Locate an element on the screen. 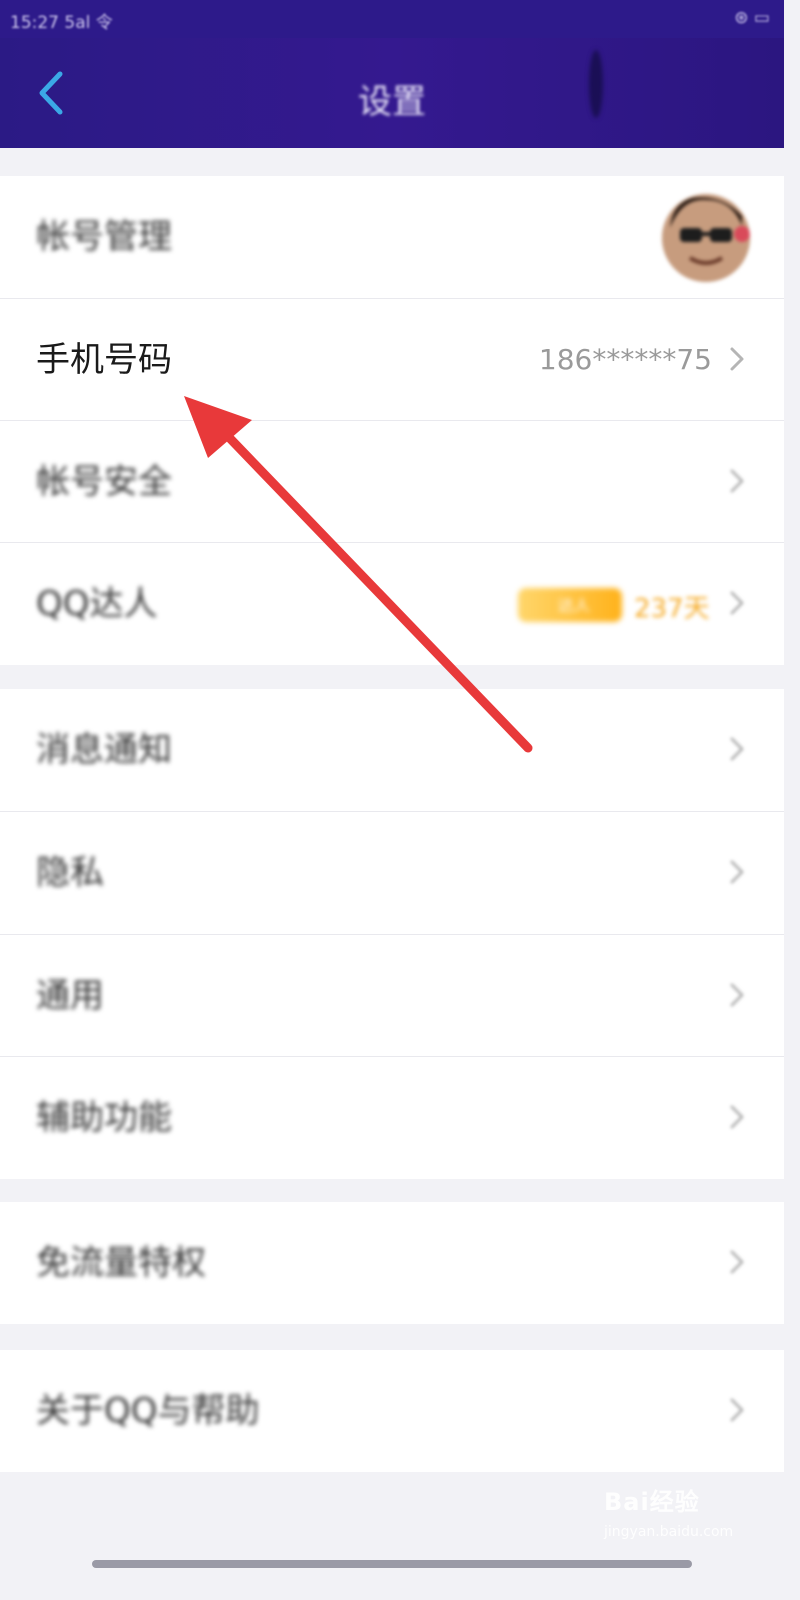 The image size is (800, 1600). watermark: Bai经验 jingyan.baidu.com is located at coordinates (685, 1517).